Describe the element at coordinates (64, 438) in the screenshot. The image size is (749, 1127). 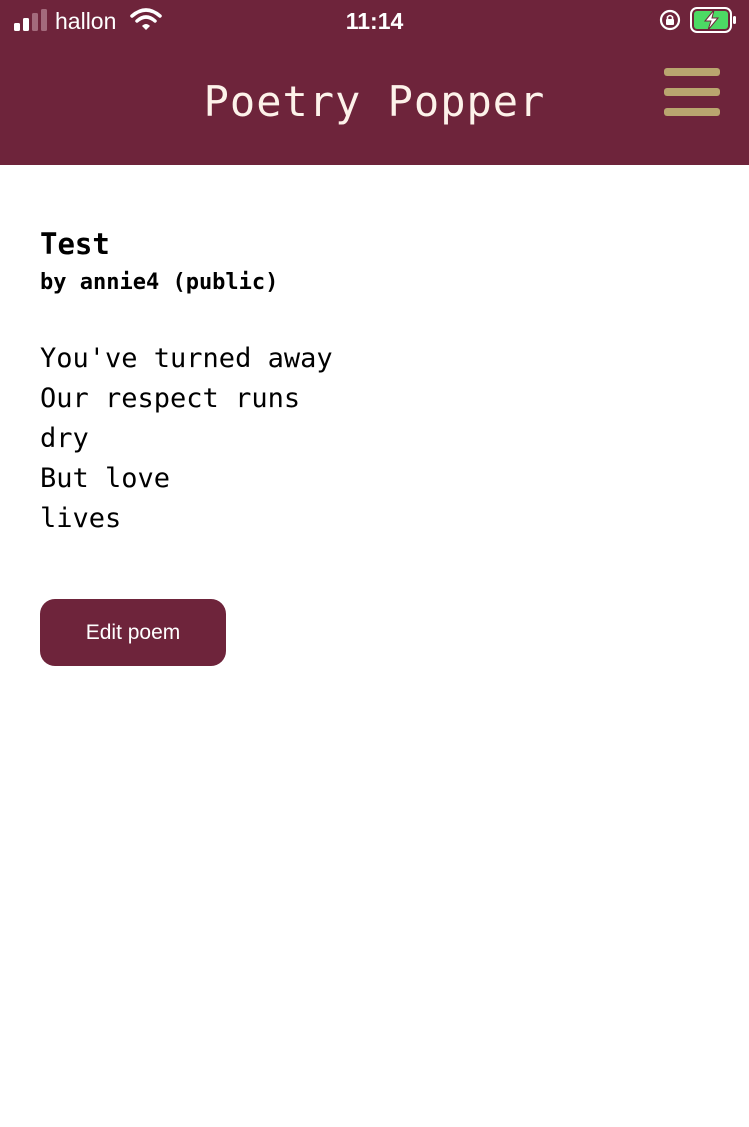
I see `poem-line: dry` at that location.